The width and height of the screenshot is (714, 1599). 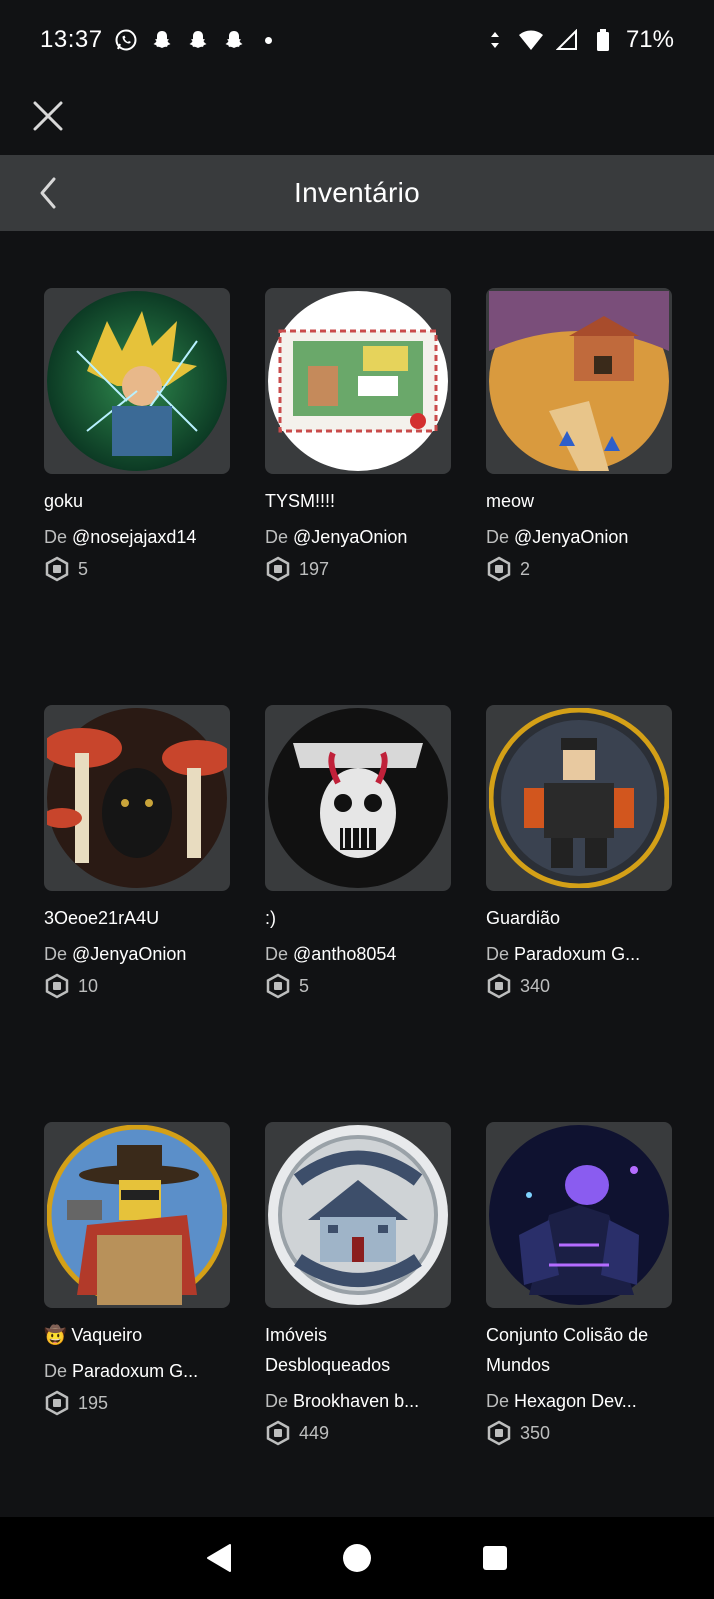 I want to click on item-name: Guardião, so click(x=523, y=918).